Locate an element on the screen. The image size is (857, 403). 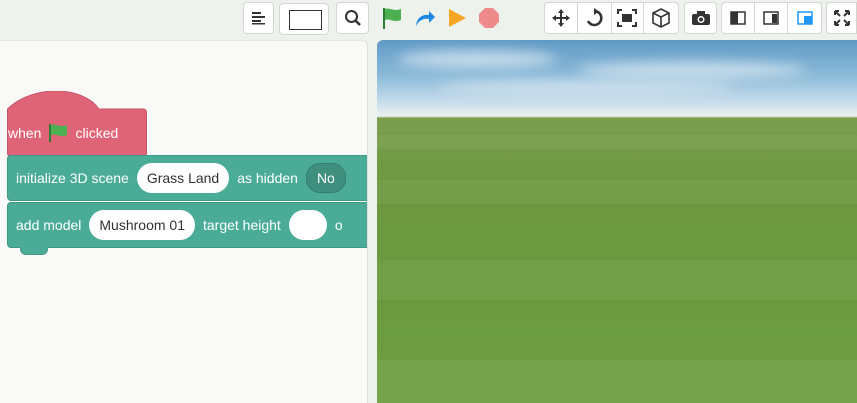
block-bottom-notch is located at coordinates (34, 251).